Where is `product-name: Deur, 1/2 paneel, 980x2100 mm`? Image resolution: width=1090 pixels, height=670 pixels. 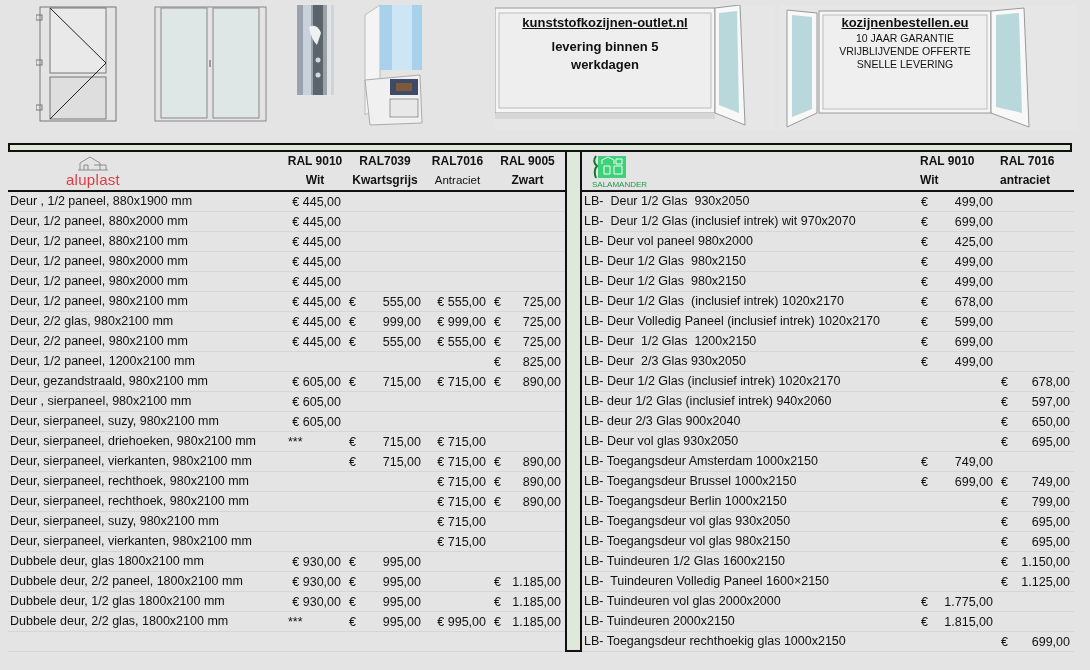
product-name: Deur, 1/2 paneel, 980x2100 mm is located at coordinates (99, 301).